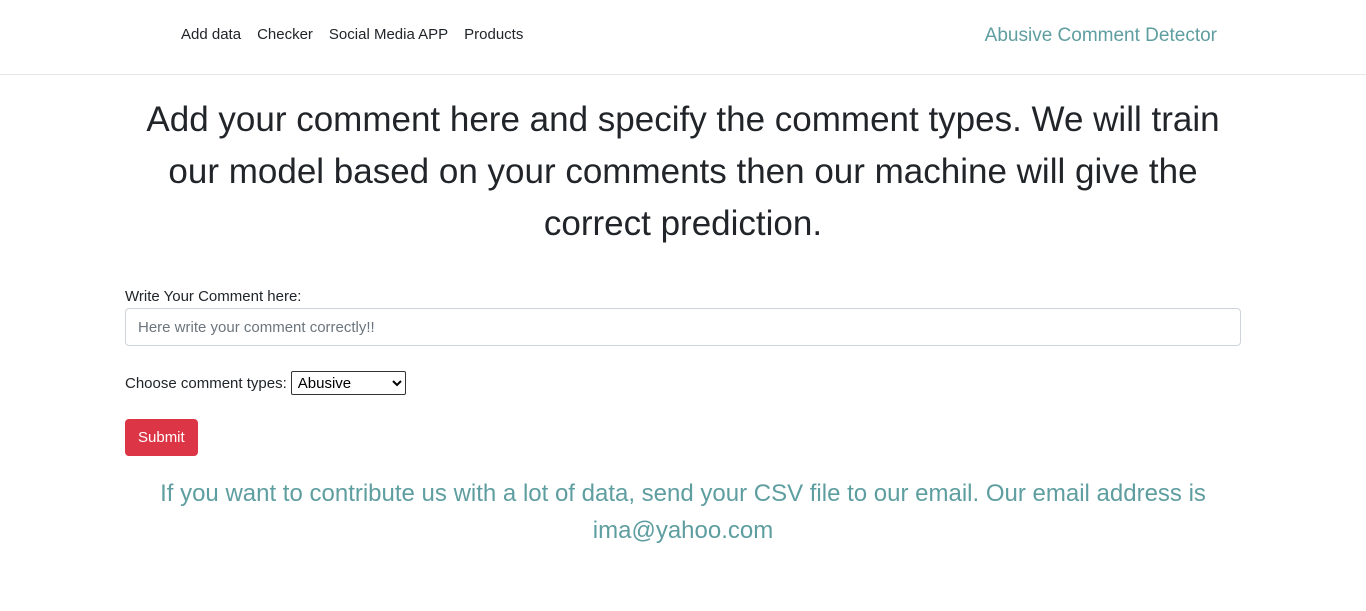 Image resolution: width=1366 pixels, height=611 pixels. I want to click on brand-link: Abusive Comment Detector, so click(1101, 36).